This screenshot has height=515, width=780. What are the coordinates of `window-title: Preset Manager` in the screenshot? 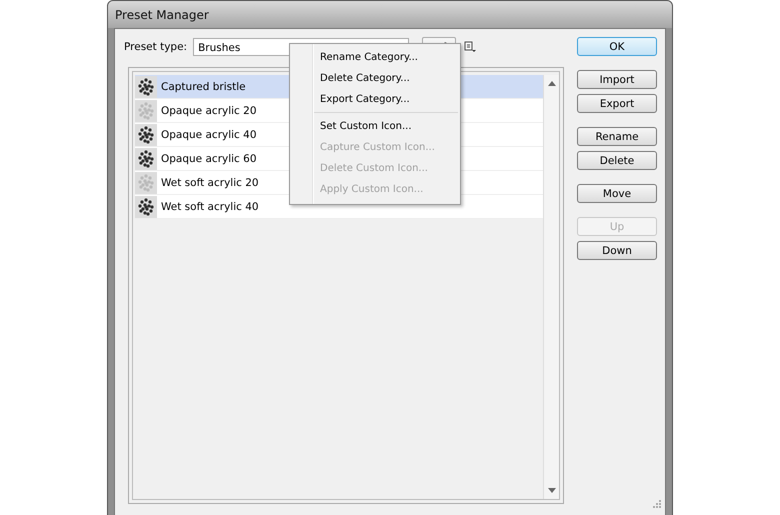 It's located at (162, 15).